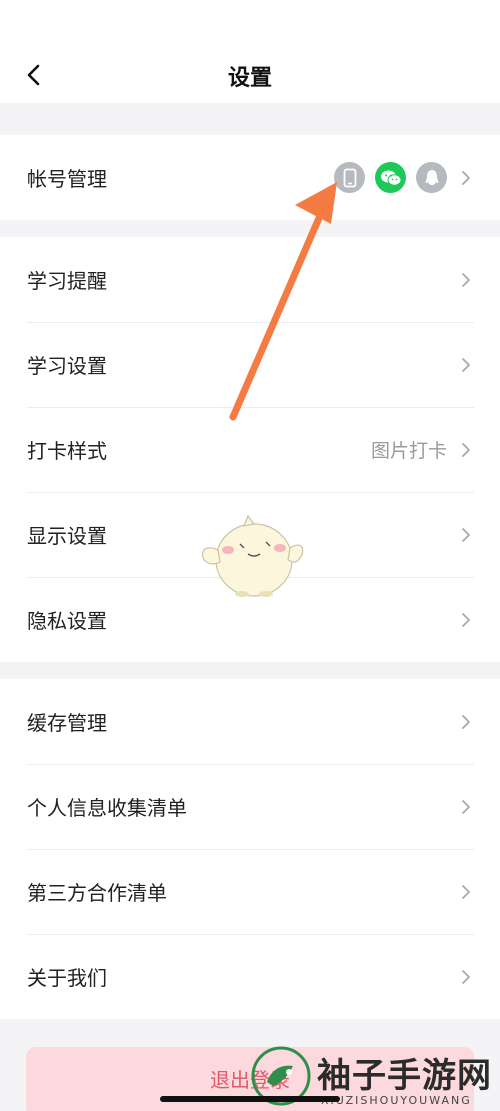 This screenshot has height=1111, width=500. I want to click on bound-accounts, so click(385, 177).